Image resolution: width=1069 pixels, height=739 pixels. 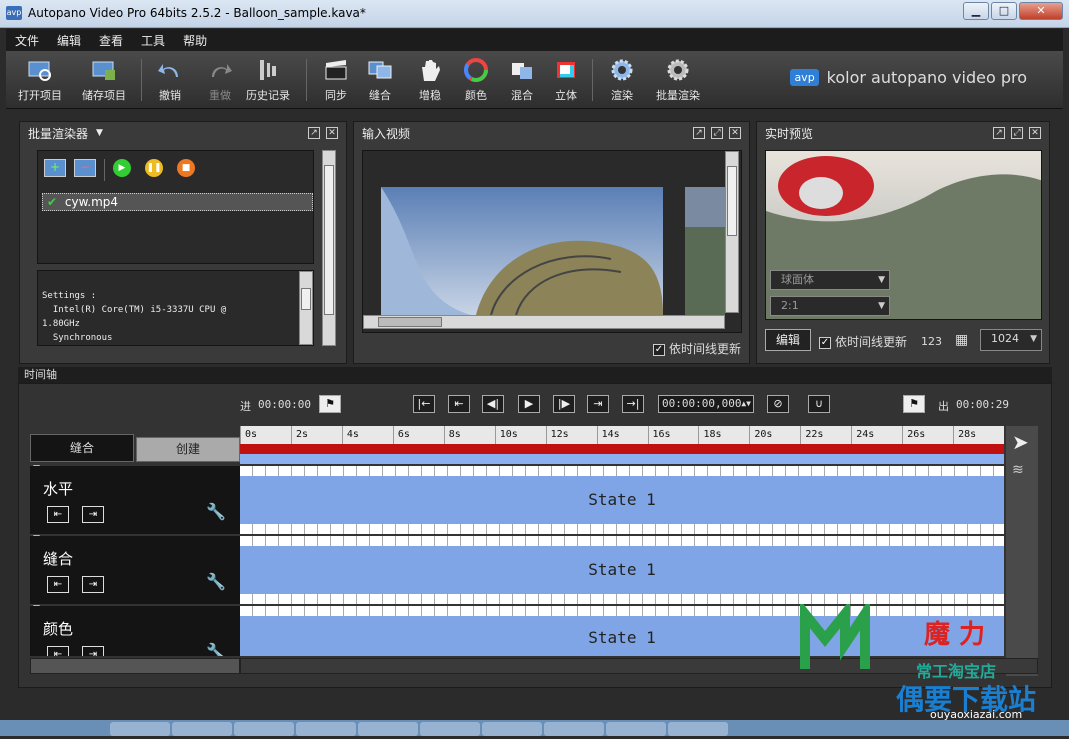 What do you see at coordinates (122, 168) in the screenshot?
I see `play-icon: ▶` at bounding box center [122, 168].